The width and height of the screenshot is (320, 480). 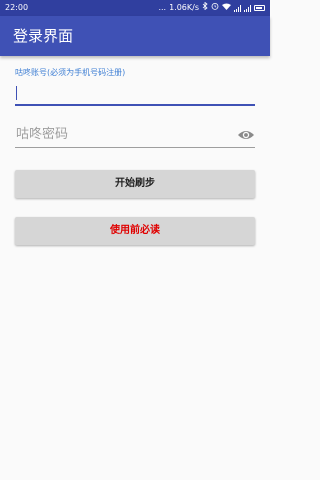 I want to click on account-field: 咕咚账号(必须为手机号码注册), so click(x=135, y=87).